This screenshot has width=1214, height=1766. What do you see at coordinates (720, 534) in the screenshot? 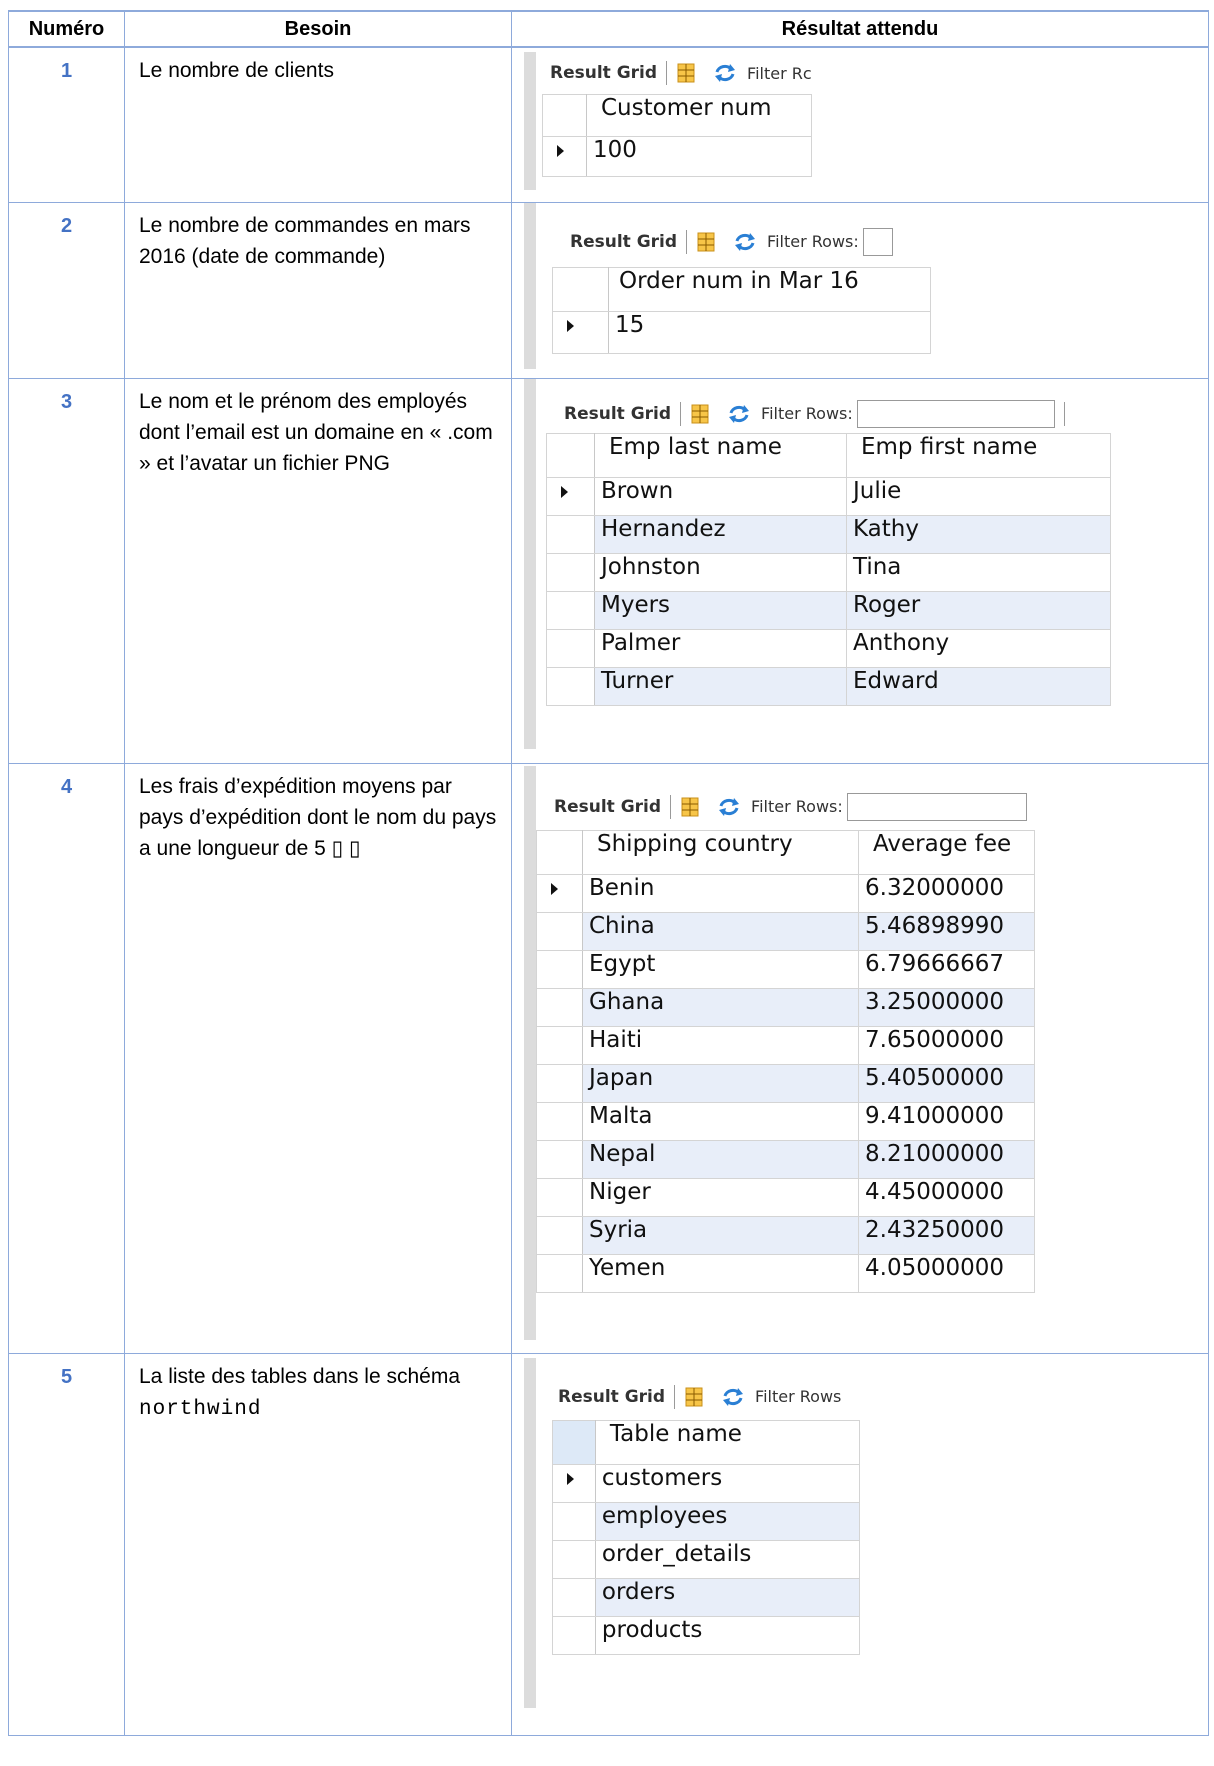
I see `grid-cell: Hernandez` at bounding box center [720, 534].